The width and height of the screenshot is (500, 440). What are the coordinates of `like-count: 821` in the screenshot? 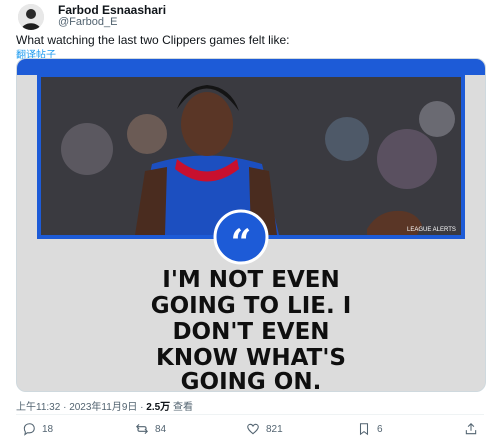 It's located at (274, 429).